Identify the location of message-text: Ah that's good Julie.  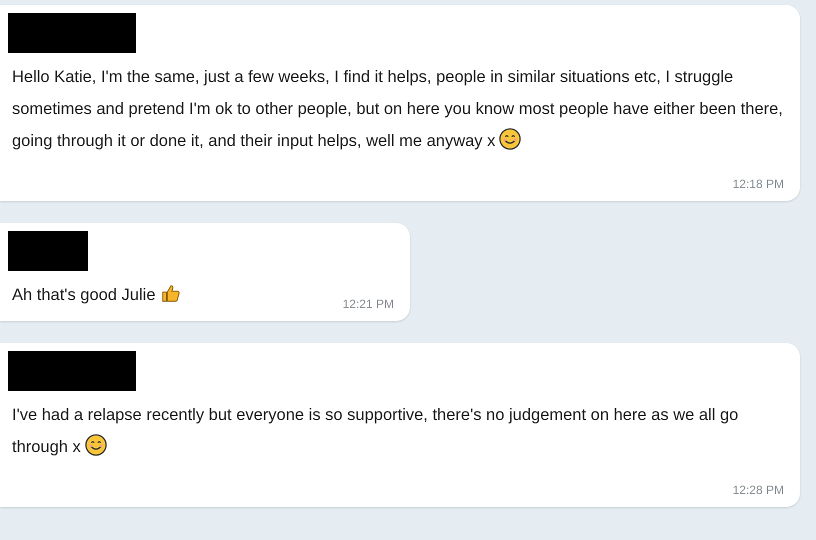
(95, 295).